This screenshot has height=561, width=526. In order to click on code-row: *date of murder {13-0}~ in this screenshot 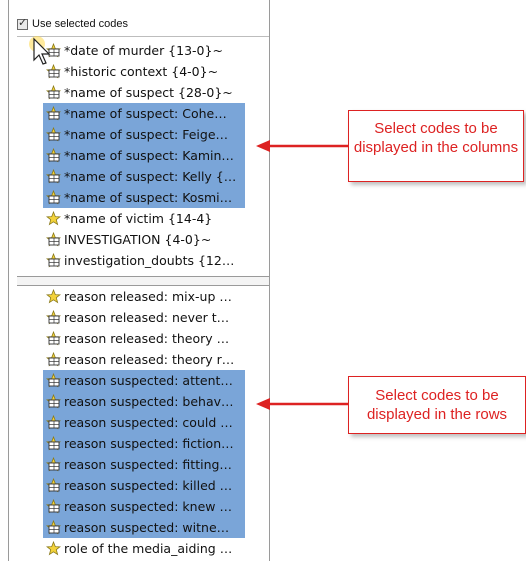, I will do `click(143, 50)`.